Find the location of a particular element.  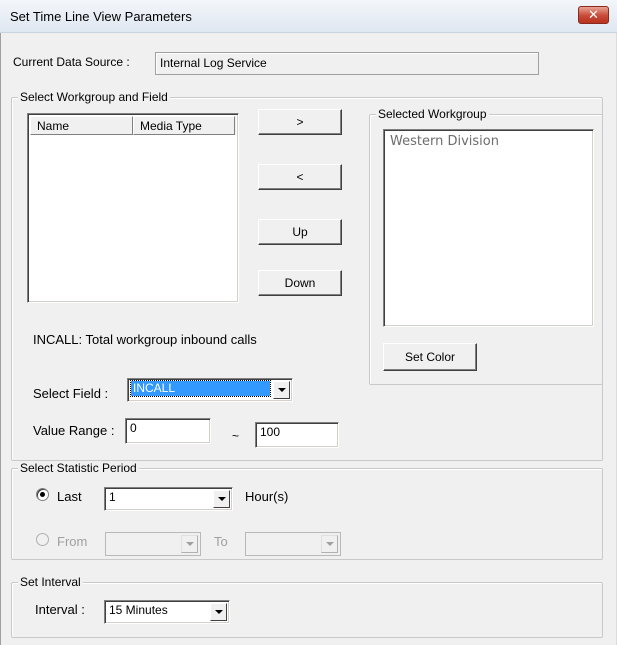

workgroup-list: Name Media Type is located at coordinates (133, 208).